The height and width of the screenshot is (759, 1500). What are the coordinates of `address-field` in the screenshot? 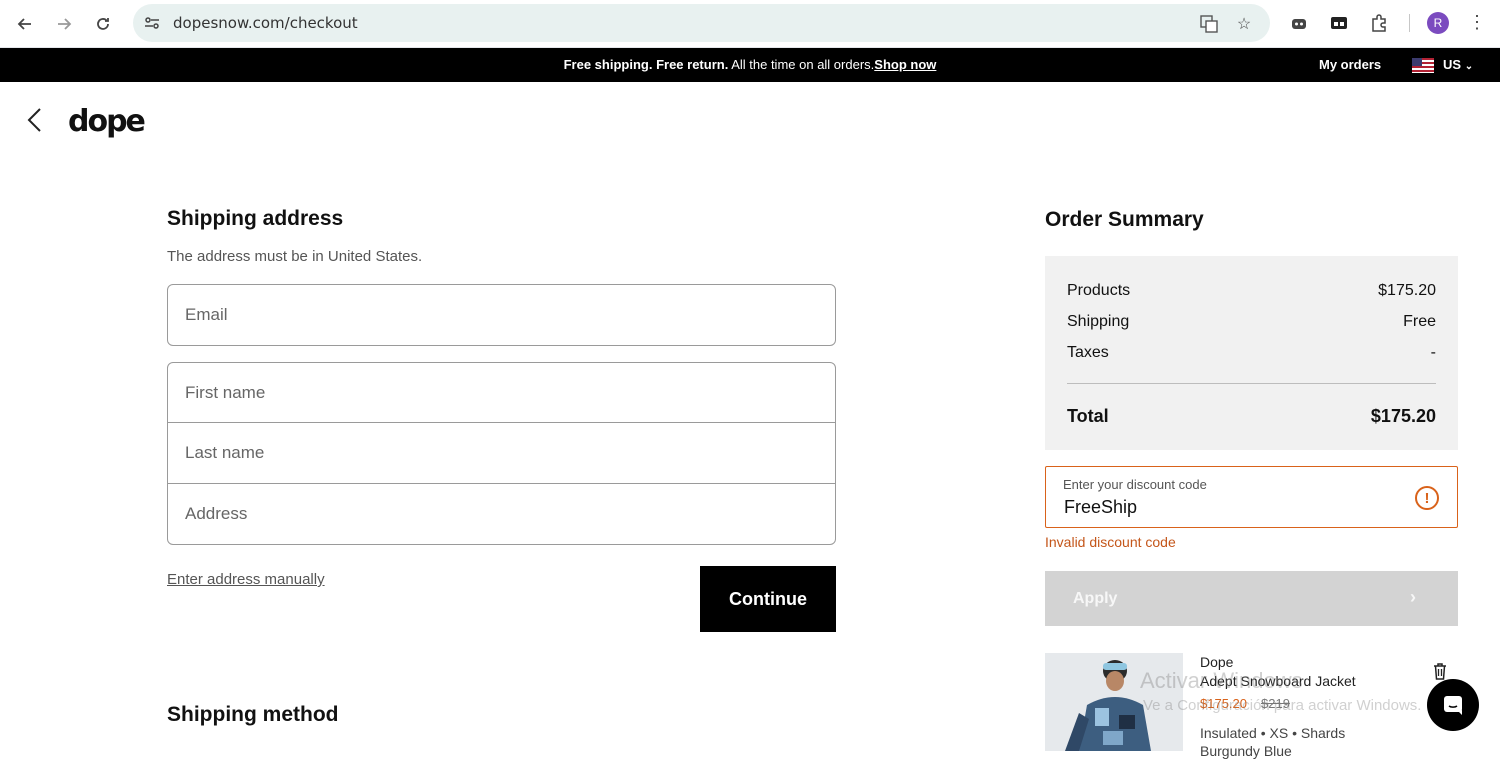 It's located at (501, 514).